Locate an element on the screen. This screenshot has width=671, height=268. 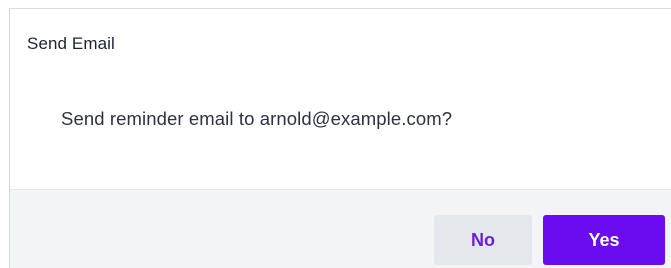
dialog-title: Send Email is located at coordinates (71, 43).